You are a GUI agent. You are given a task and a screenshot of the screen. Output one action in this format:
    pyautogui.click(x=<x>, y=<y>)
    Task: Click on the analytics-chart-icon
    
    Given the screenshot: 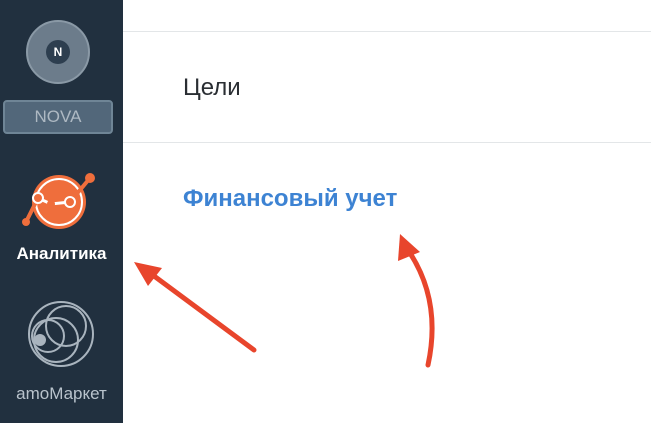 What is the action you would take?
    pyautogui.click(x=58, y=201)
    